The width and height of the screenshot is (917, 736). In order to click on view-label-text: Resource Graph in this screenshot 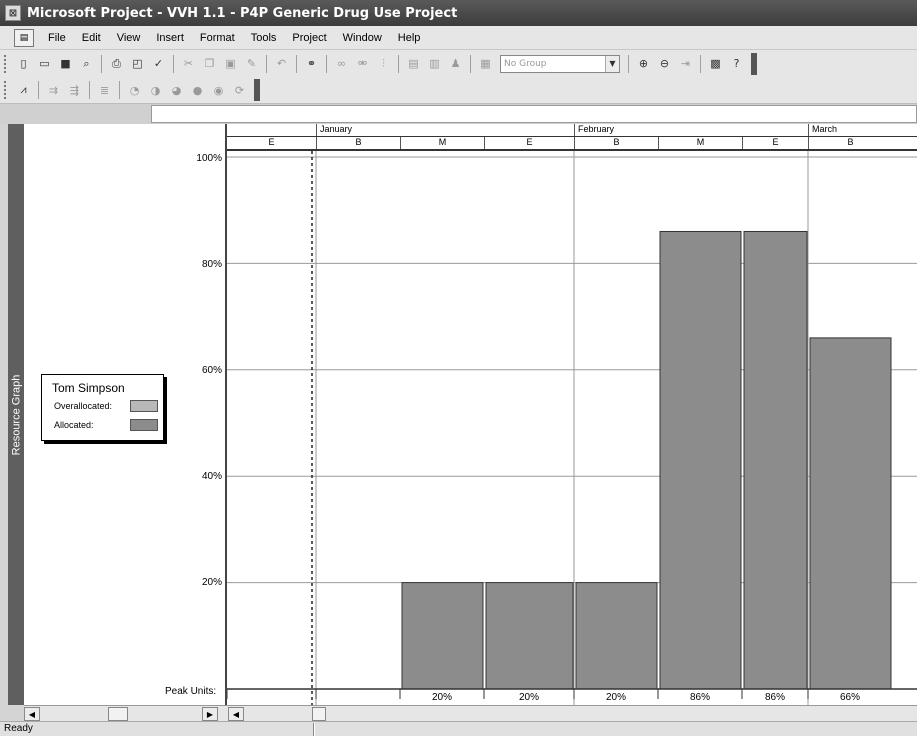, I will do `click(16, 414)`.